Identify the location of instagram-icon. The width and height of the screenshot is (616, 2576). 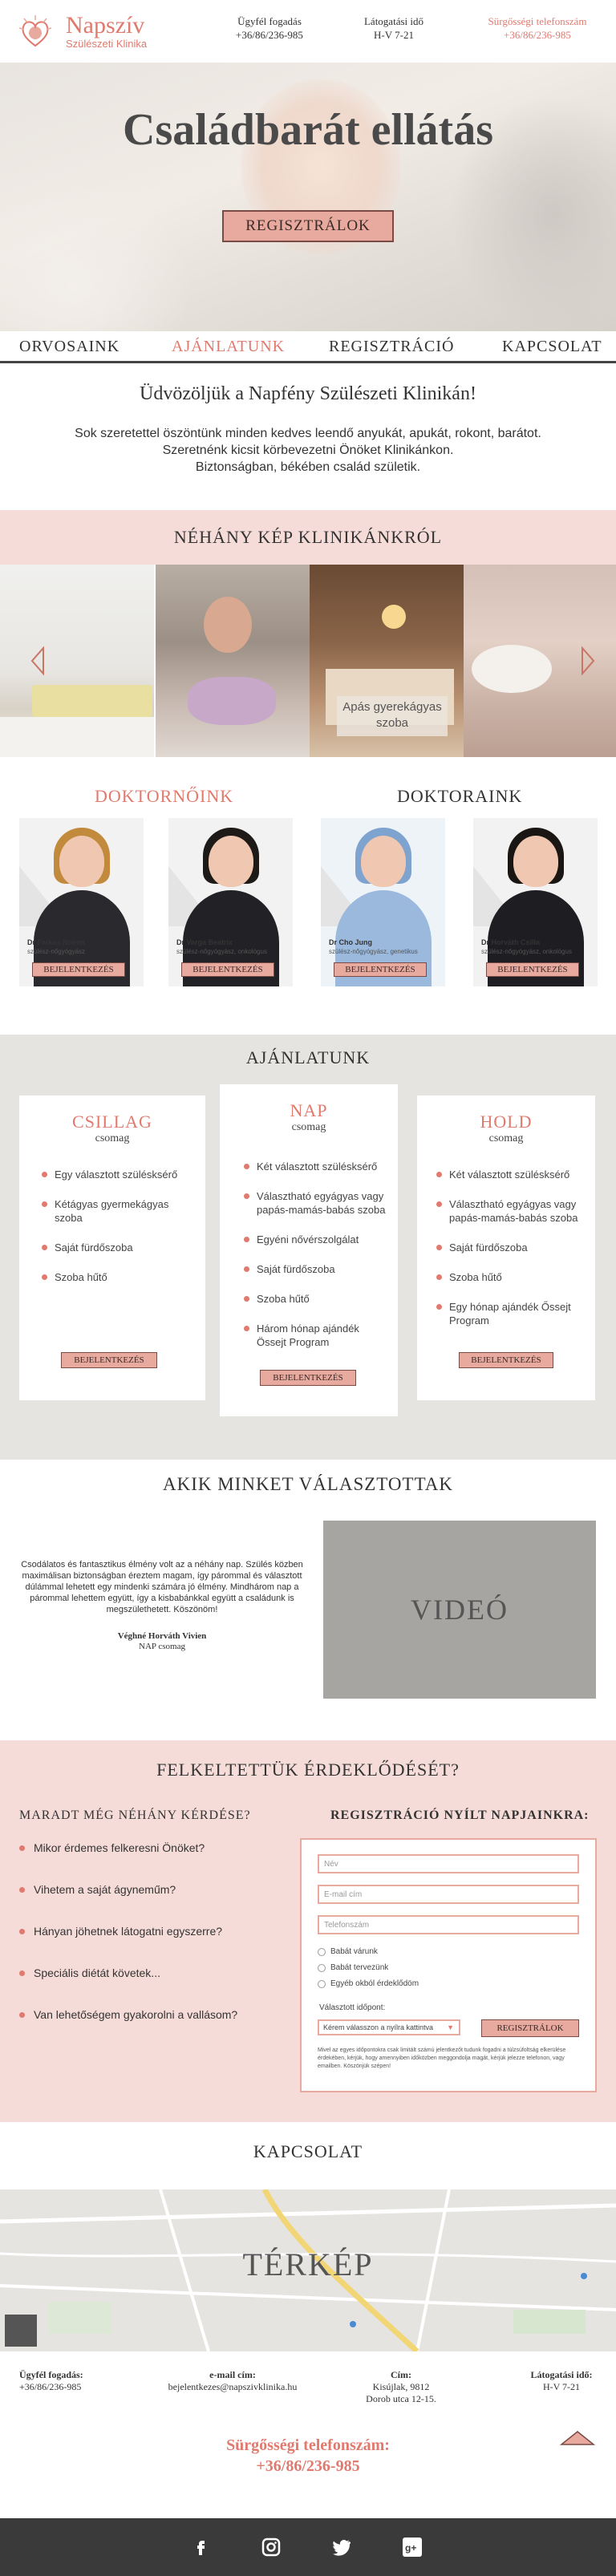
(271, 2547).